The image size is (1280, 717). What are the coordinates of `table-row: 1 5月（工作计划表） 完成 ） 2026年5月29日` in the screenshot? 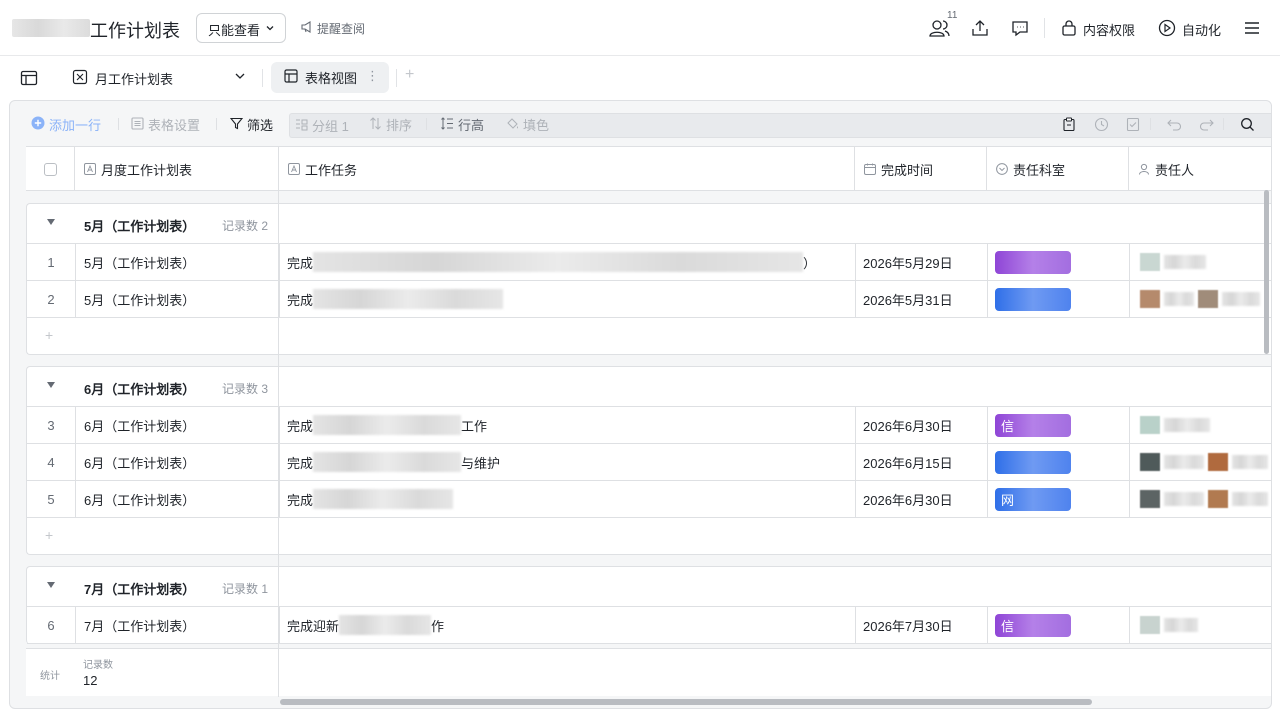 It's located at (649, 262).